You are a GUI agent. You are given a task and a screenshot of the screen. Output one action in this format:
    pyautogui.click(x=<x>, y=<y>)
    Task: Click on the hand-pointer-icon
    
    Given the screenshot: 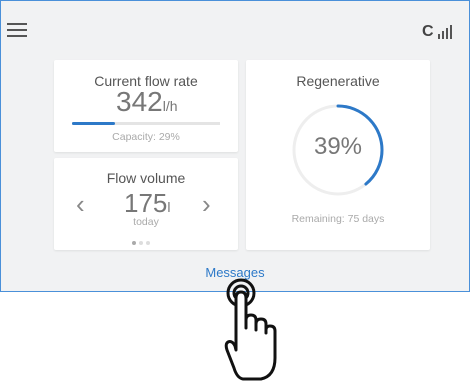 What is the action you would take?
    pyautogui.click(x=250, y=329)
    